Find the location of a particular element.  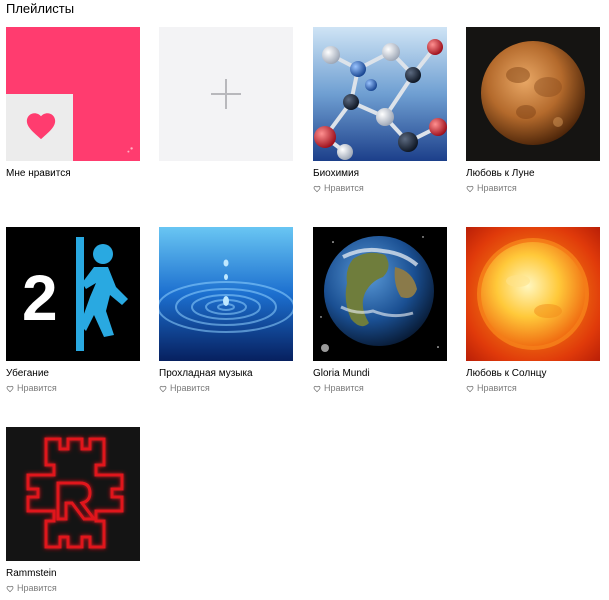

plus-icon is located at coordinates (226, 94).